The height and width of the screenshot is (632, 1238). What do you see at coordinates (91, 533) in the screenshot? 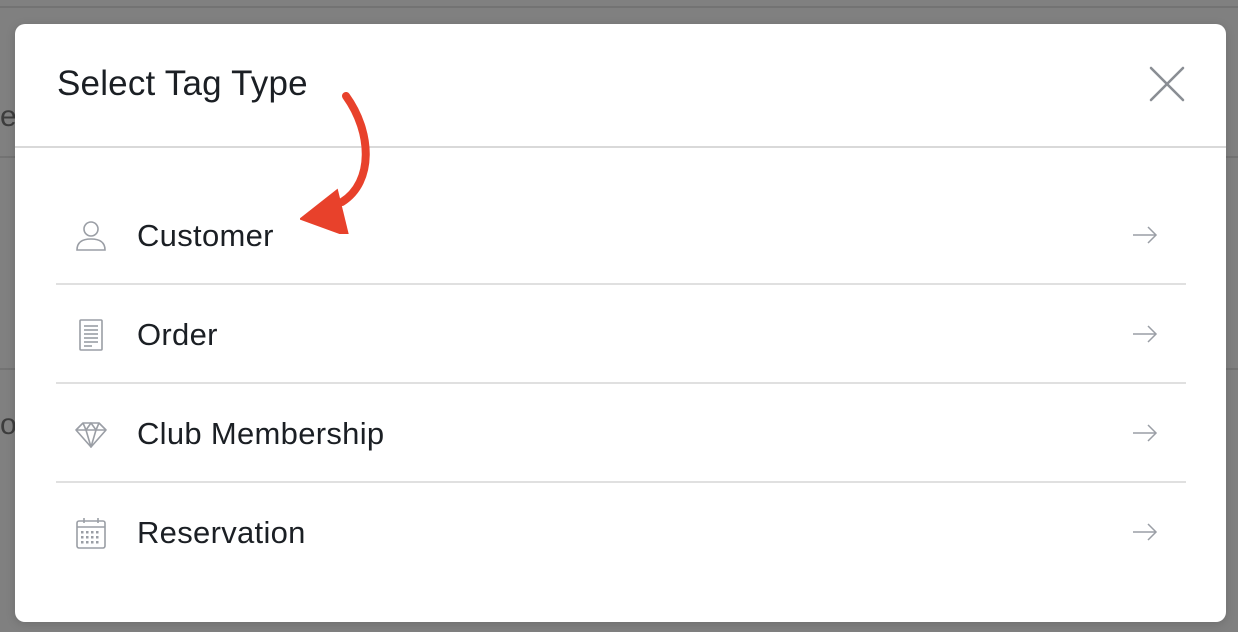
I see `calendar-icon` at bounding box center [91, 533].